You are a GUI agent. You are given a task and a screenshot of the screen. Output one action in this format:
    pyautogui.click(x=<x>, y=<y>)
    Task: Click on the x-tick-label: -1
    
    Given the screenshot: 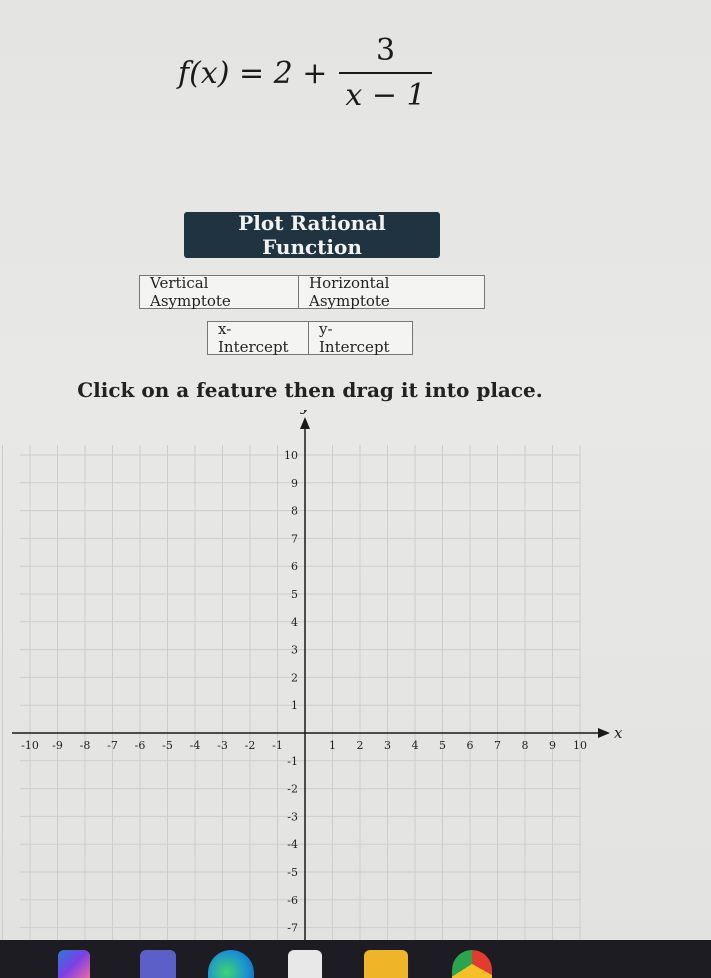 What is the action you would take?
    pyautogui.click(x=277, y=745)
    